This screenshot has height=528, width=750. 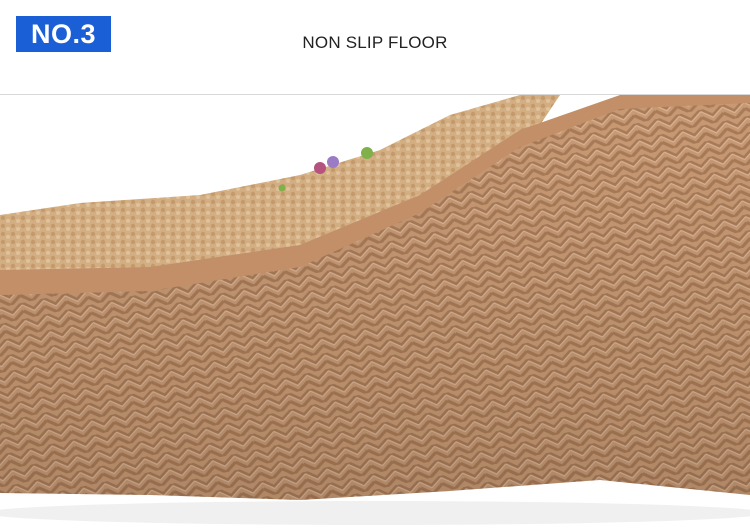 I want to click on section-title: NON SLIP FLOOR, so click(x=375, y=42).